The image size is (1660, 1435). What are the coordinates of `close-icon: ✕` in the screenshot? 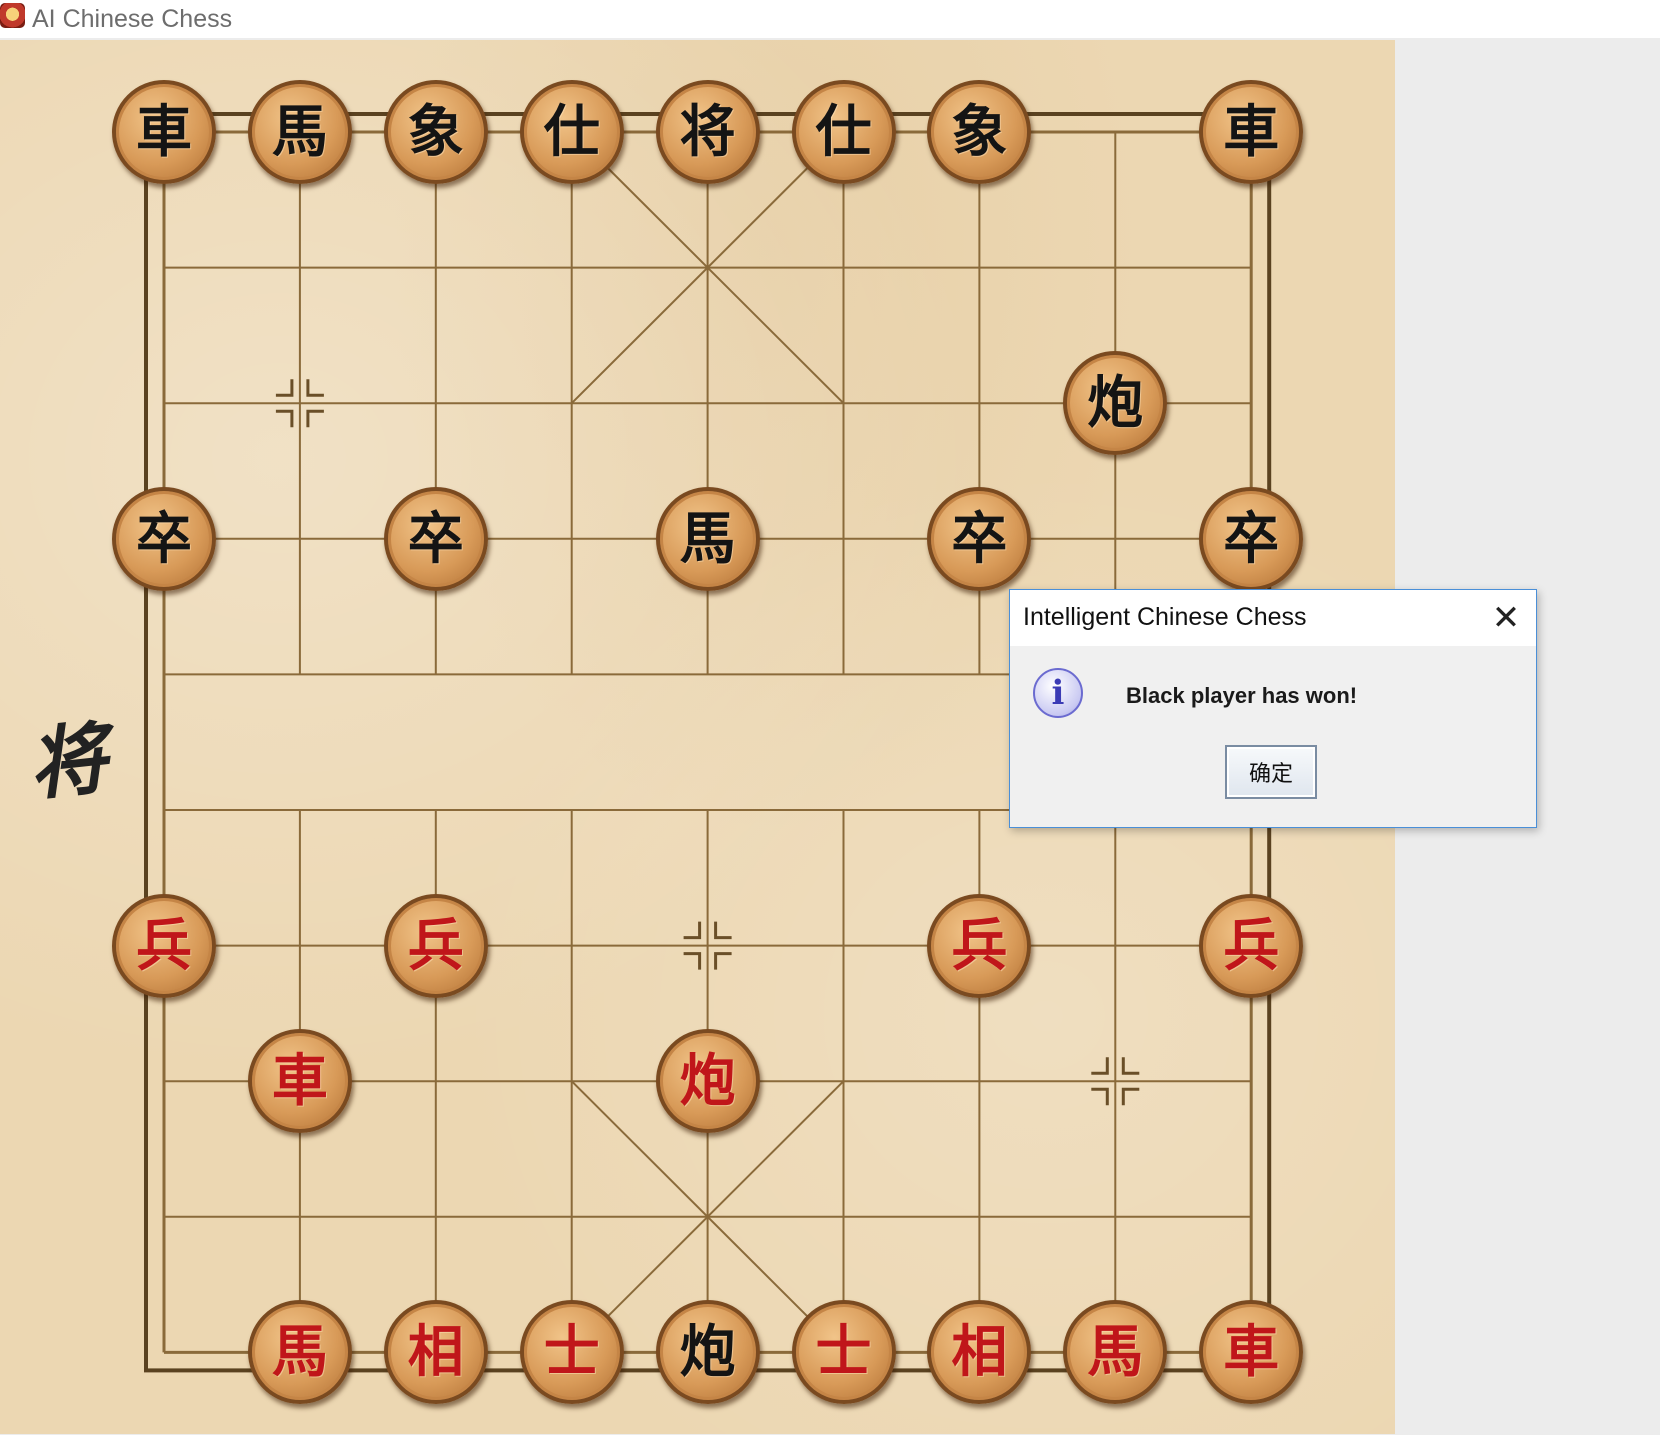 It's located at (1506, 618).